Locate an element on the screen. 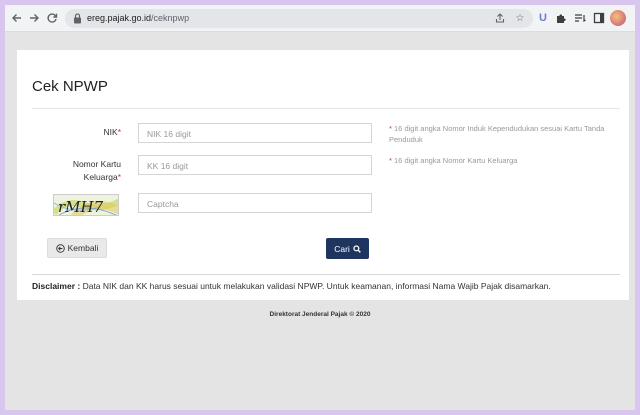 Image resolution: width=640 pixels, height=415 pixels. forward-arrow-icon is located at coordinates (34, 18).